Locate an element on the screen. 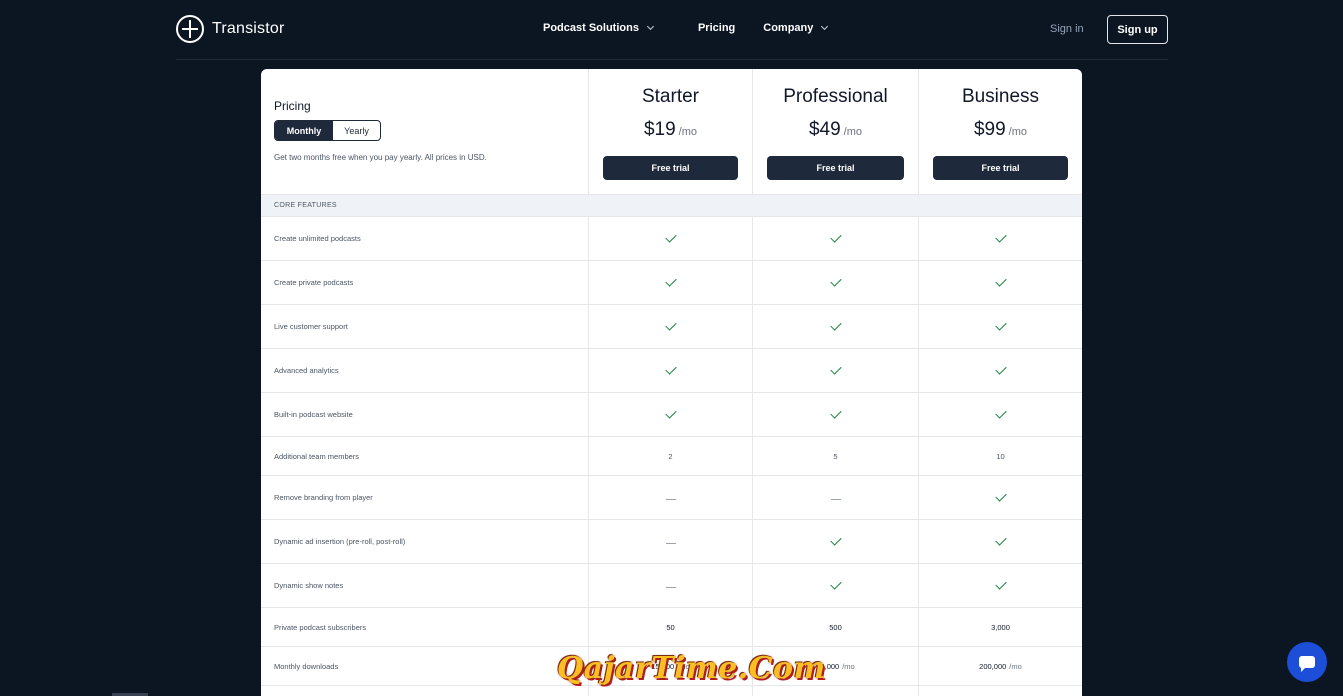  feature-value: 5 is located at coordinates (835, 456).